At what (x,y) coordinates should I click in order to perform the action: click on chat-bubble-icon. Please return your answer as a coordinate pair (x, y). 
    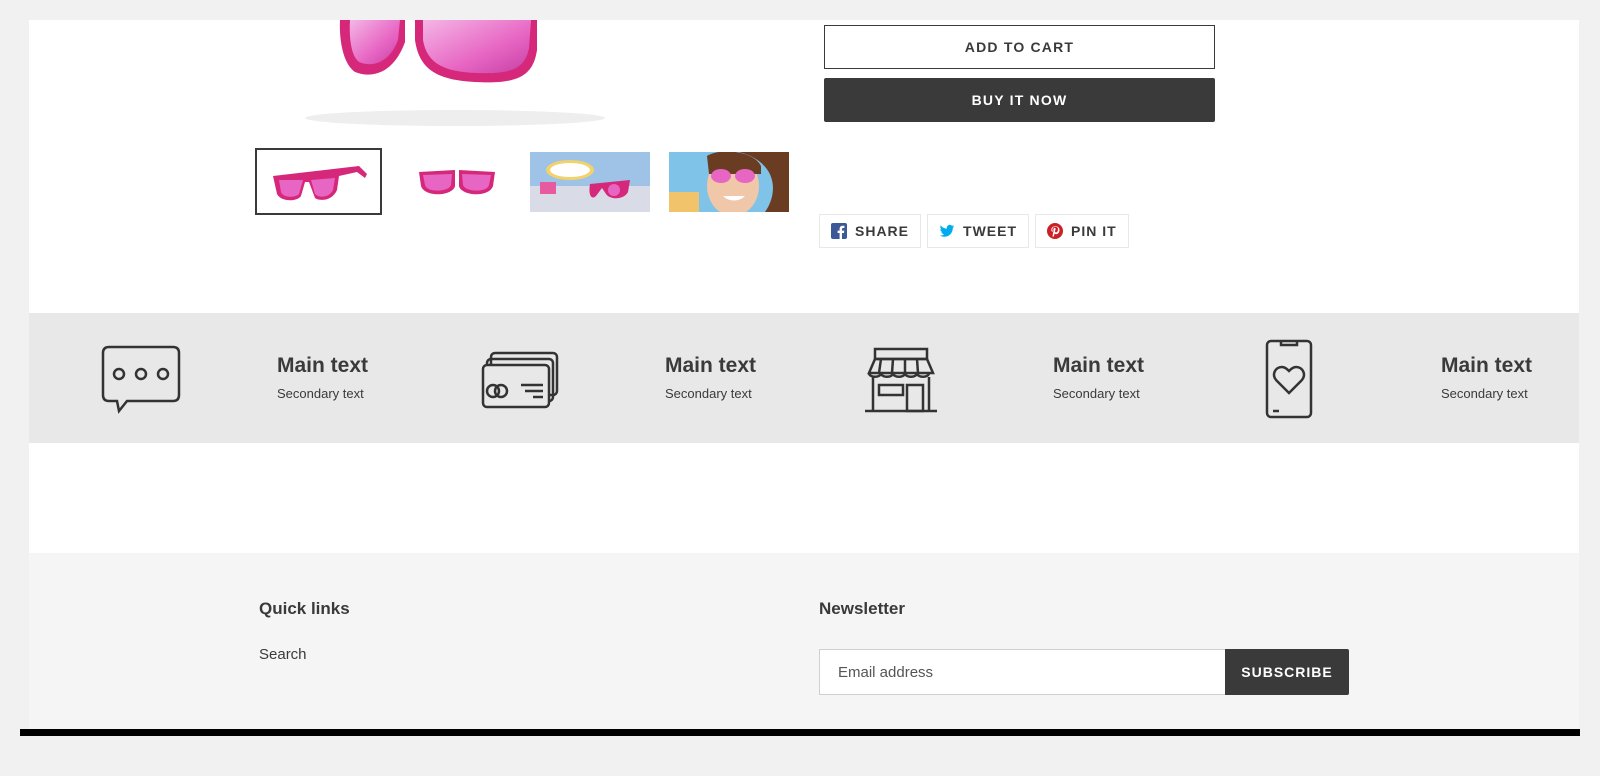
    Looking at the image, I should click on (141, 380).